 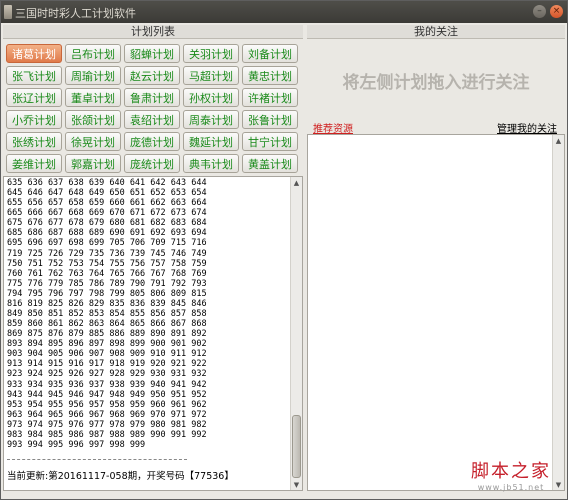 I want to click on plan-button: 貂蝉计划, so click(x=152, y=53).